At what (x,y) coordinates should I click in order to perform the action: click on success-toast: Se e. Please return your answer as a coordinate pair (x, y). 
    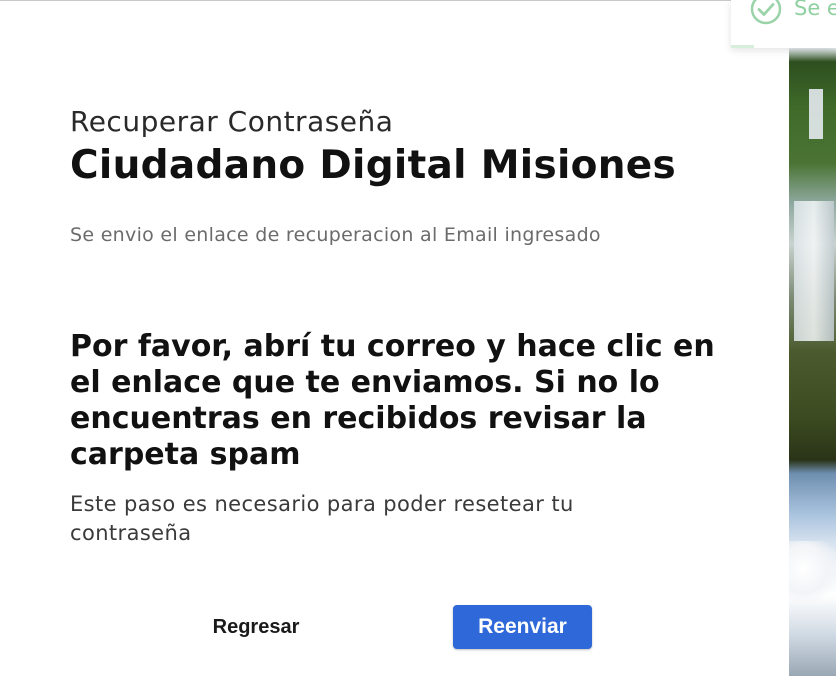
    Looking at the image, I should click on (783, 24).